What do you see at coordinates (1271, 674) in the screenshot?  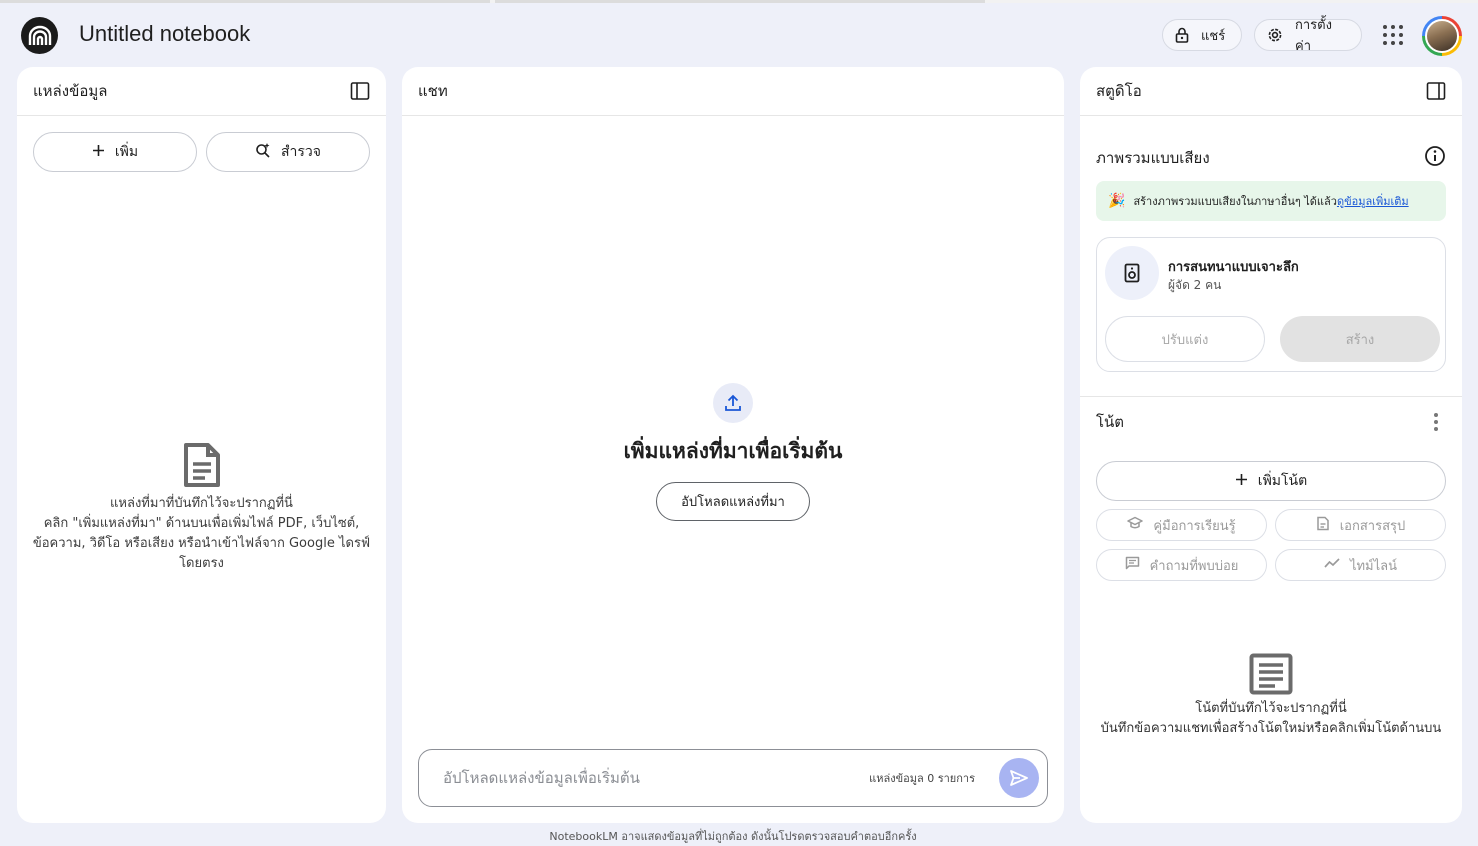 I see `note-icon` at bounding box center [1271, 674].